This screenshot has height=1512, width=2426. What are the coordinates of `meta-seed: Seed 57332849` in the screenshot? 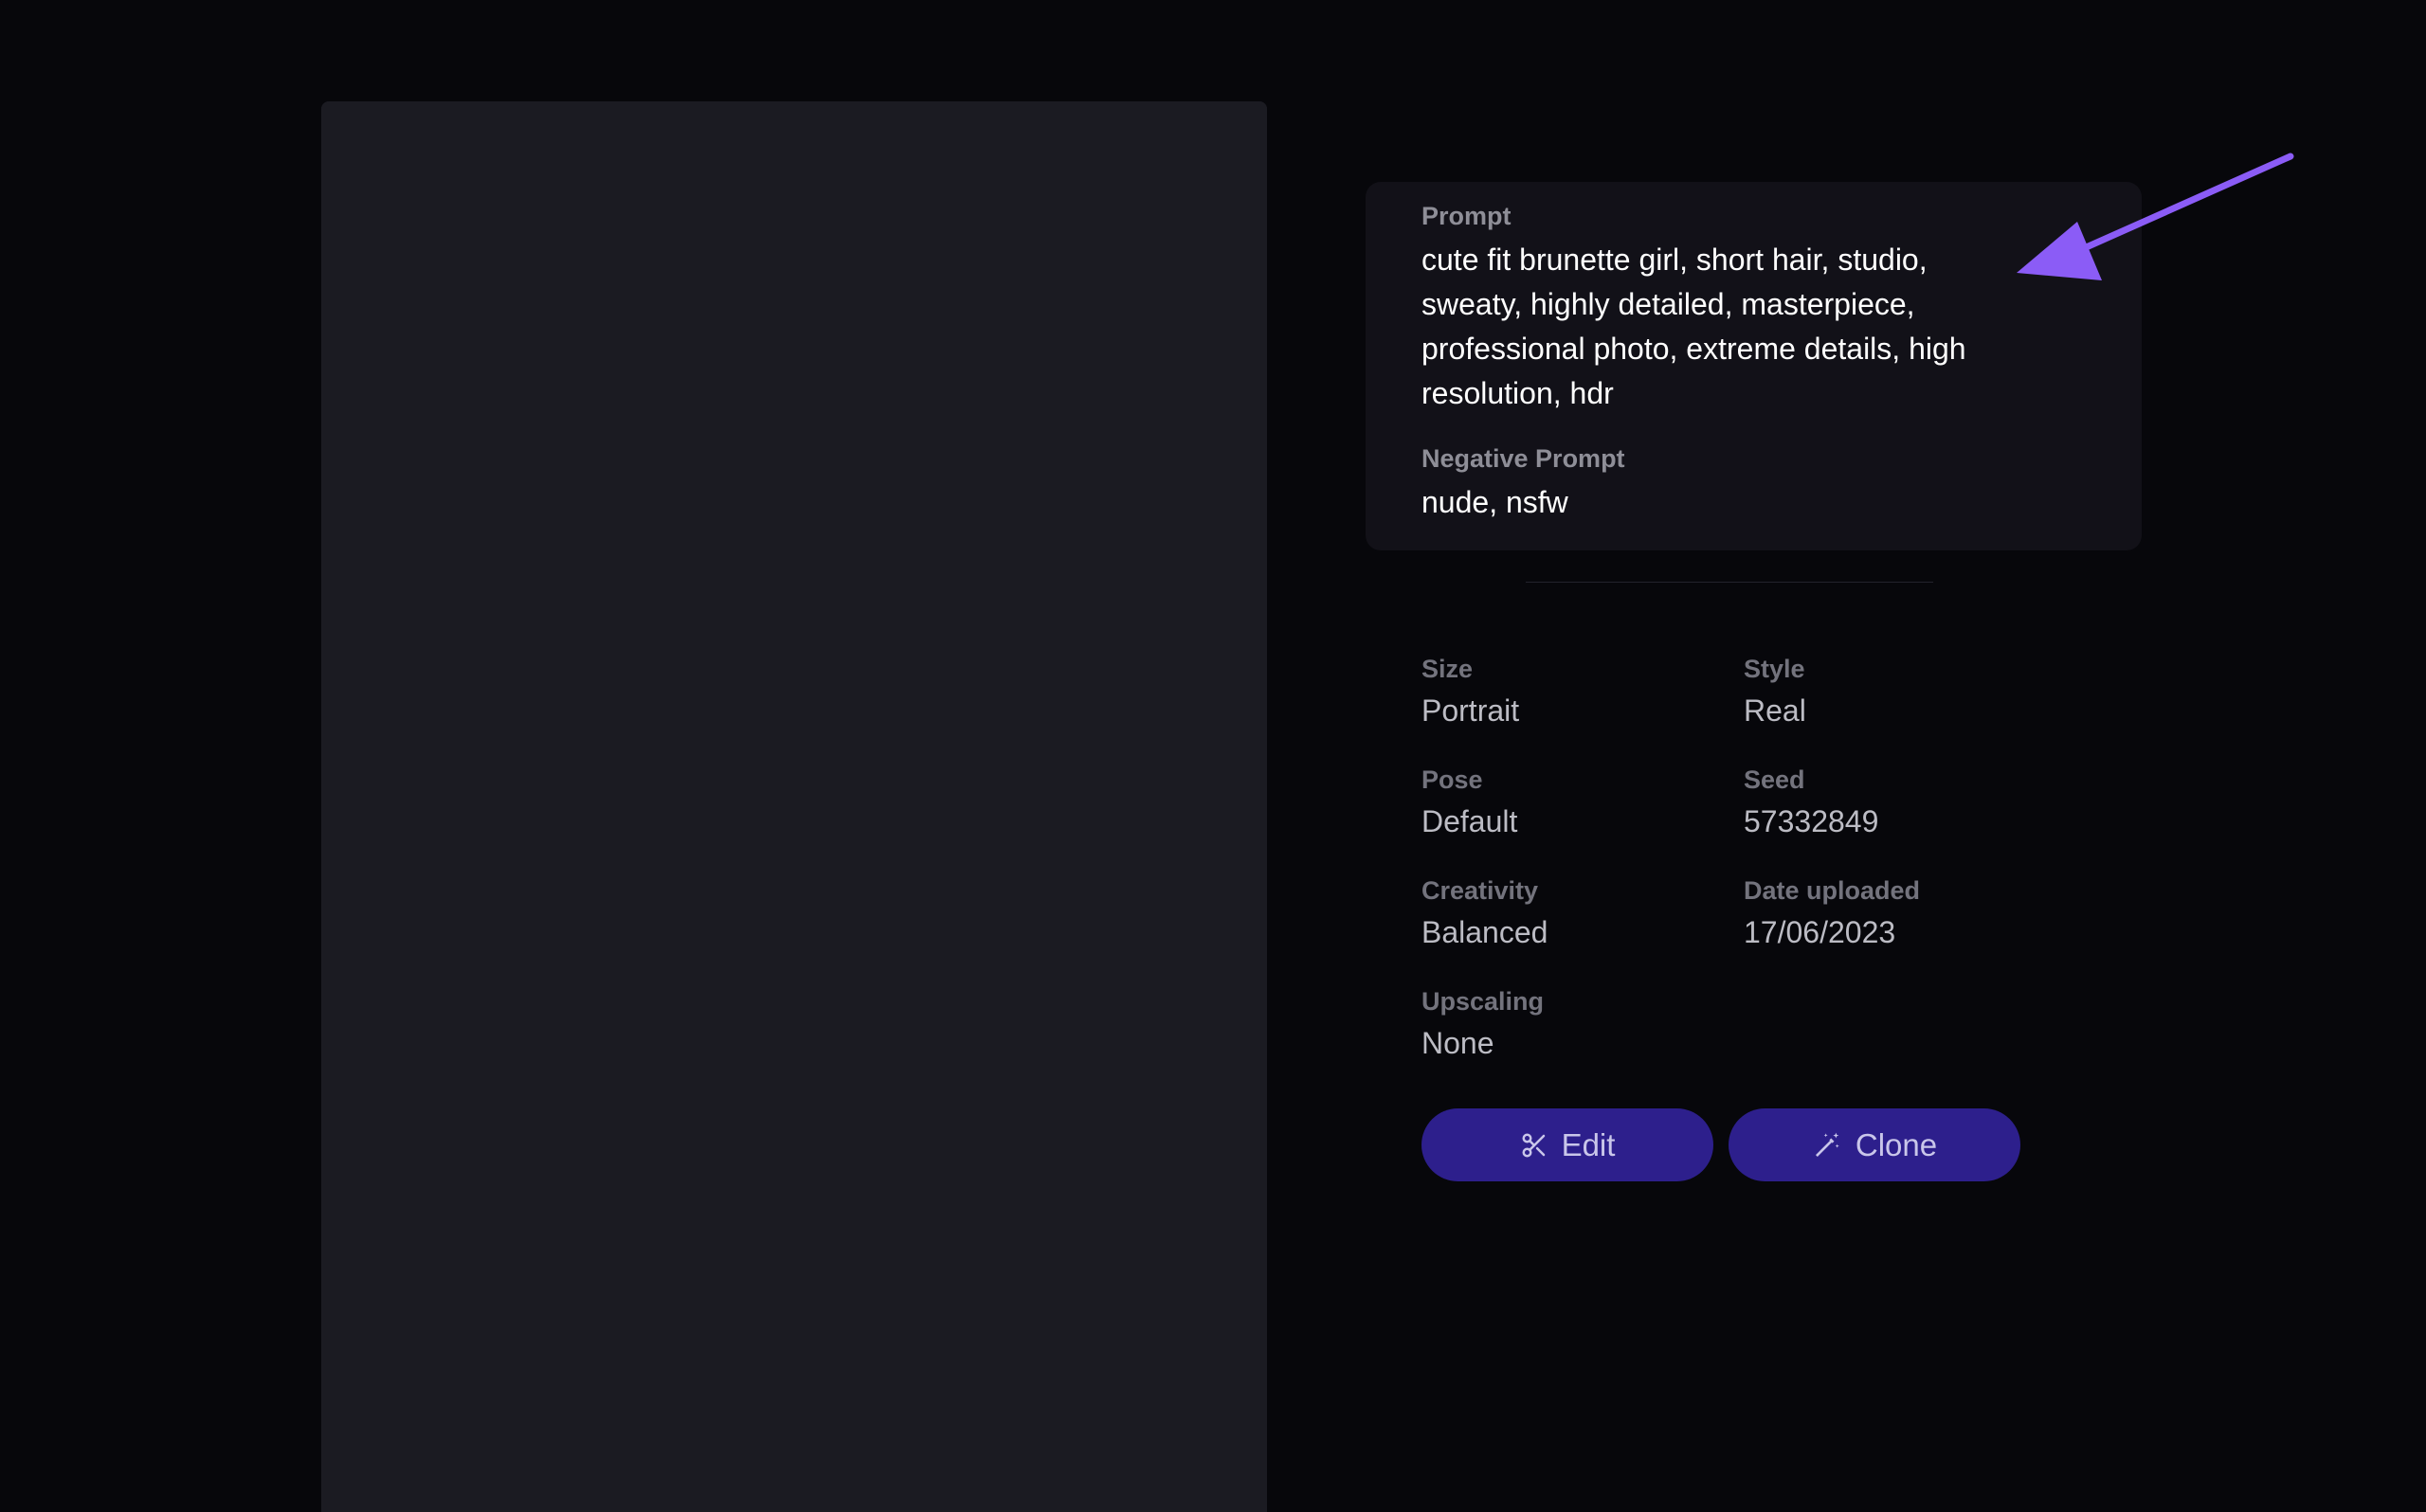 It's located at (1895, 802).